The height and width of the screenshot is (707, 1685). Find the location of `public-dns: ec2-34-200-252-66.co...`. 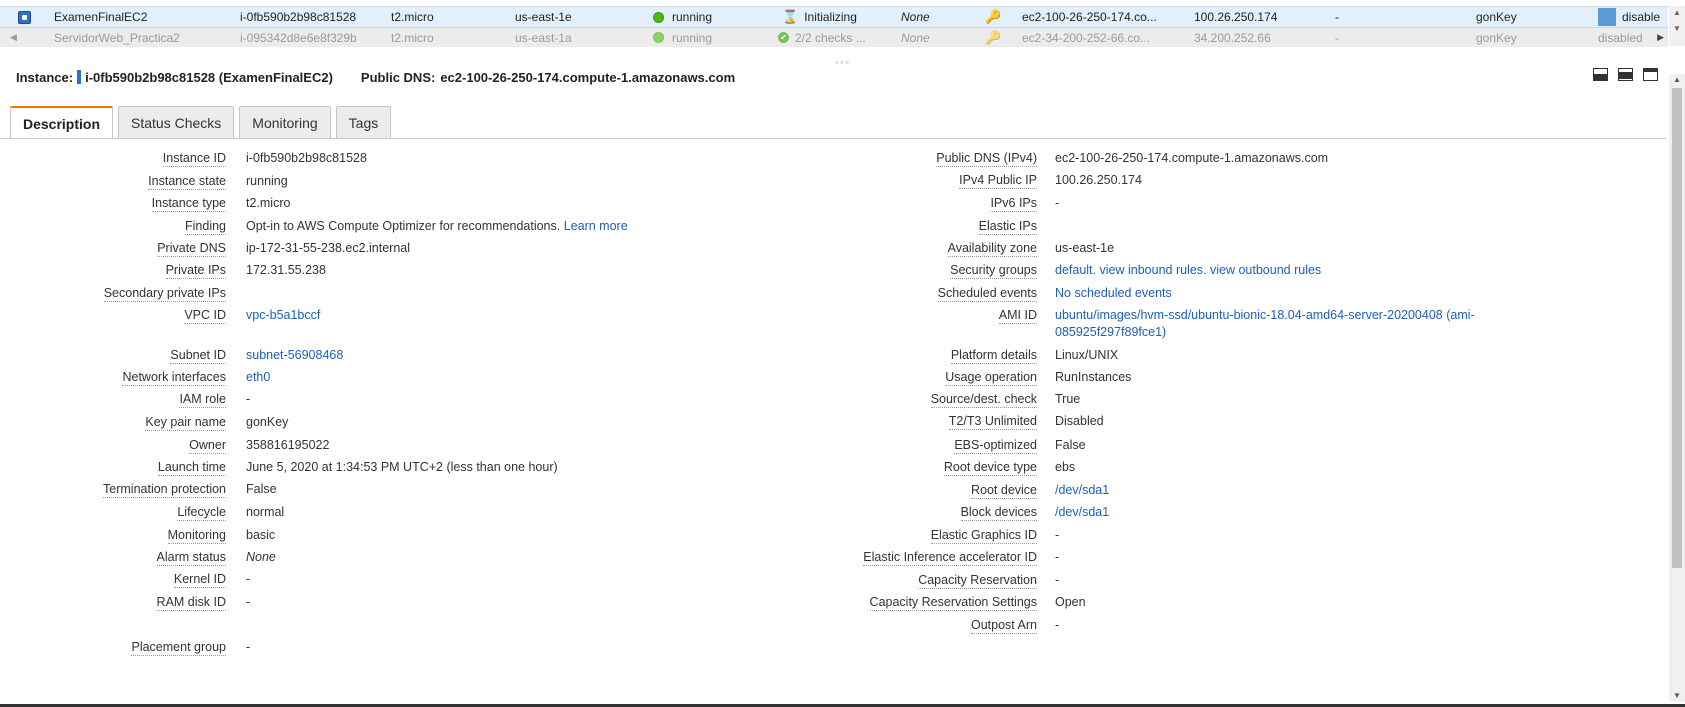

public-dns: ec2-34-200-252-66.co... is located at coordinates (1086, 37).